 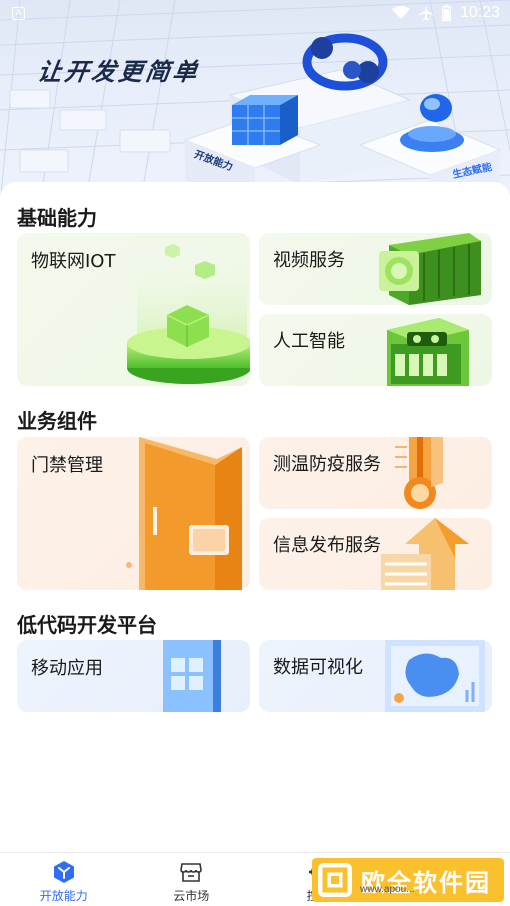 What do you see at coordinates (309, 260) in the screenshot?
I see `card-video-label: 视频服务` at bounding box center [309, 260].